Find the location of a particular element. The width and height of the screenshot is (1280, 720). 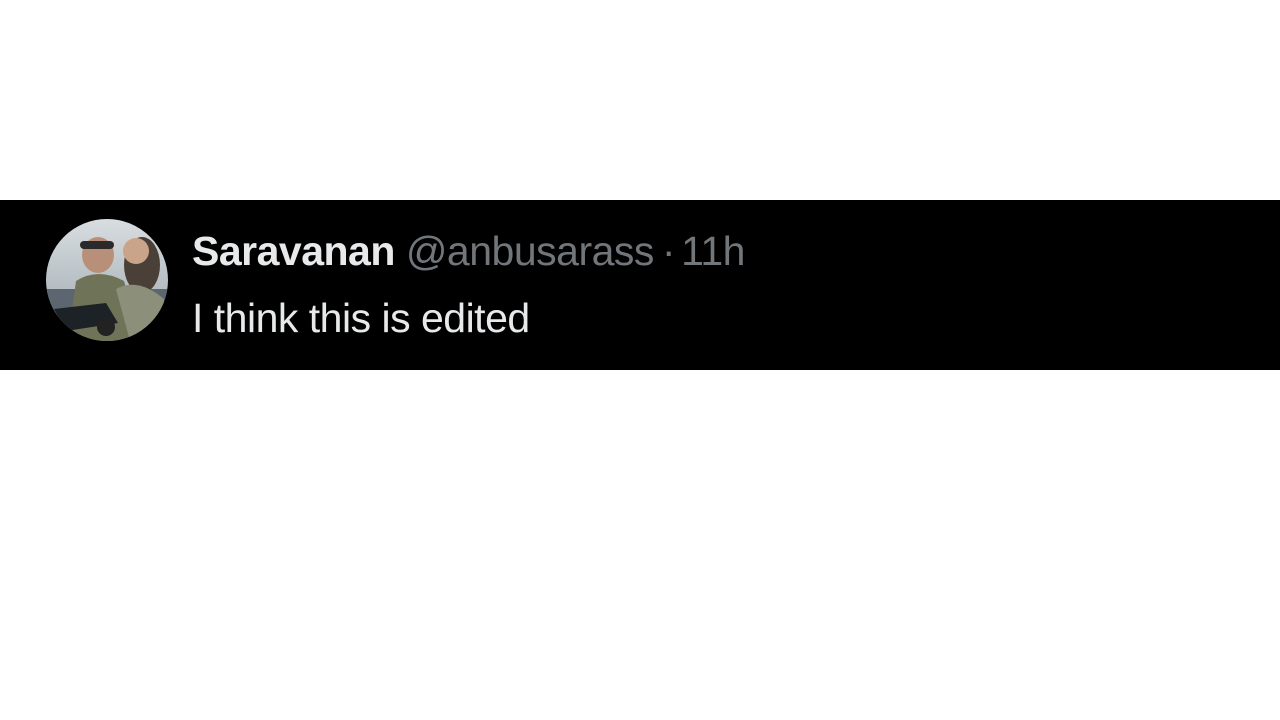

avatar-photo-icon is located at coordinates (107, 280).